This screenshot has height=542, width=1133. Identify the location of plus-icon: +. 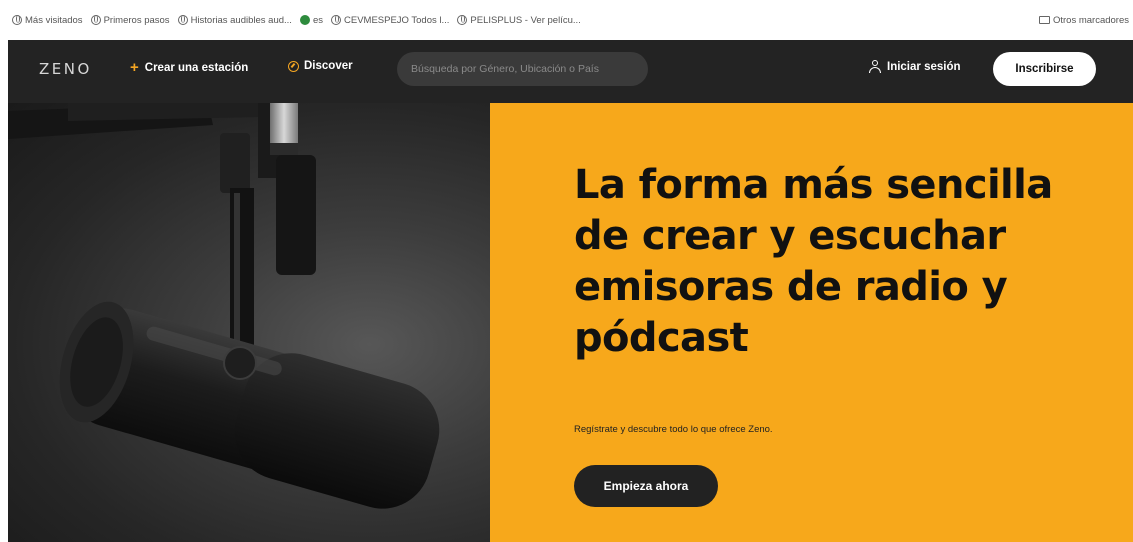
(134, 67).